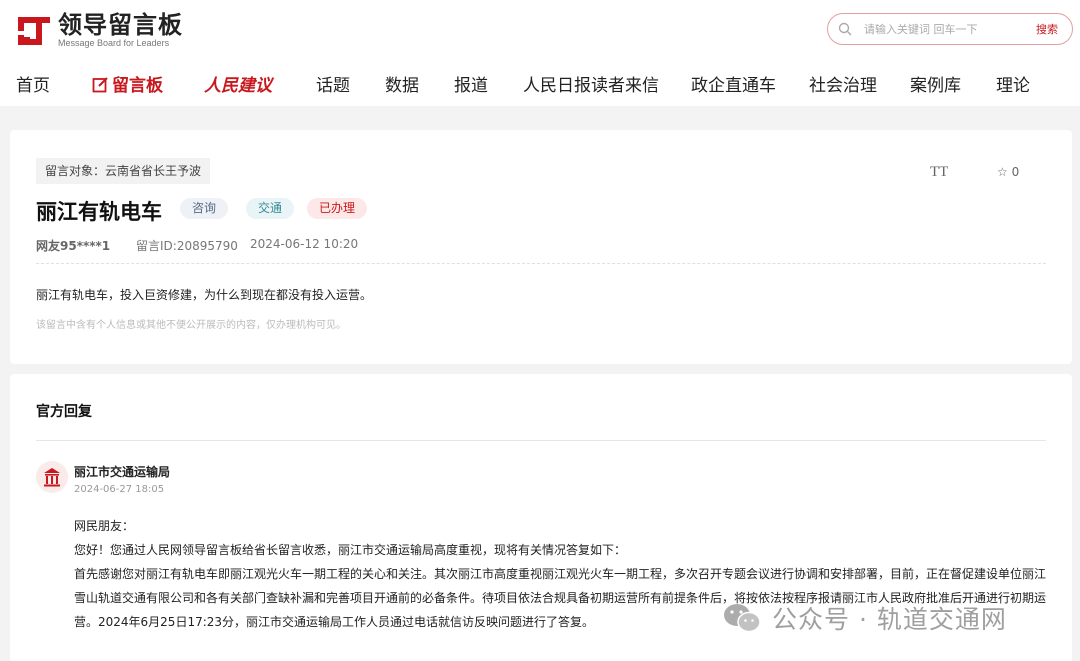  Describe the element at coordinates (471, 83) in the screenshot. I see `nav-reports: 报道` at that location.